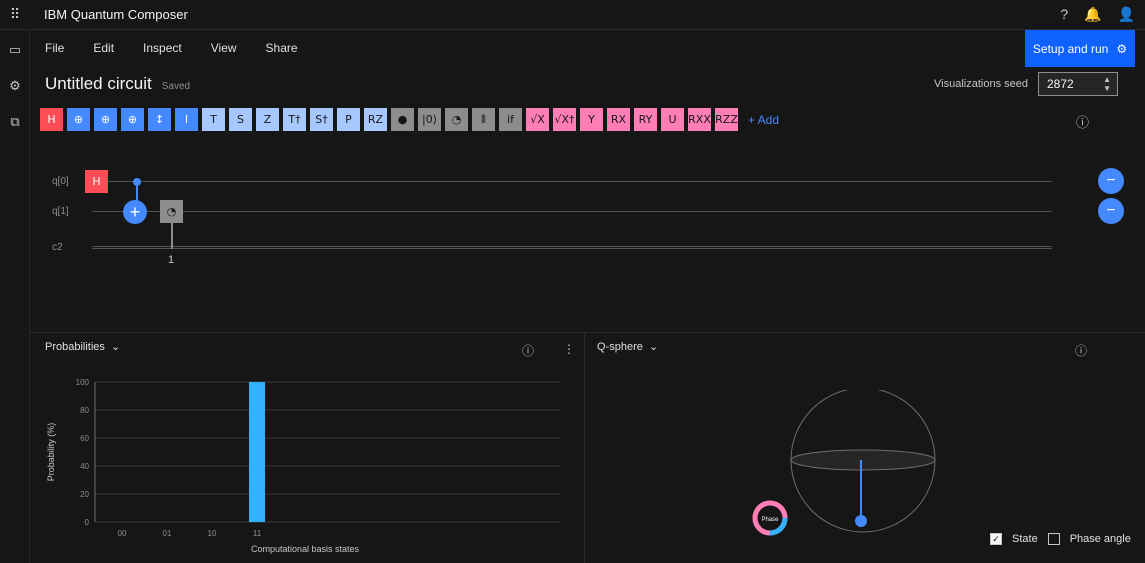 This screenshot has width=1145, height=563. Describe the element at coordinates (726, 119) in the screenshot. I see `palette-gate: RZZ` at that location.